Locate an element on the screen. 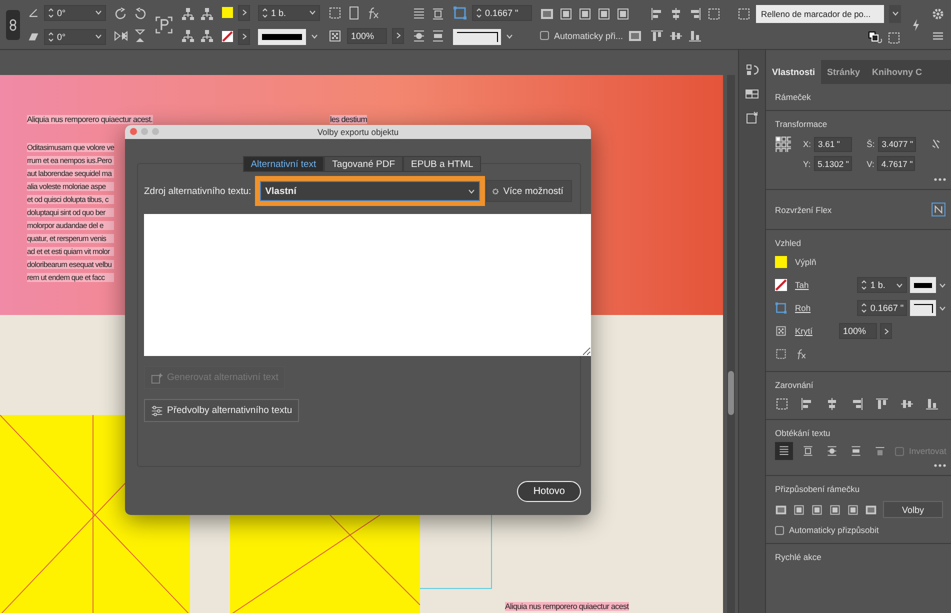 Image resolution: width=951 pixels, height=613 pixels. auto-fit-checkbox: Automaticky přizpůsobit is located at coordinates (860, 530).